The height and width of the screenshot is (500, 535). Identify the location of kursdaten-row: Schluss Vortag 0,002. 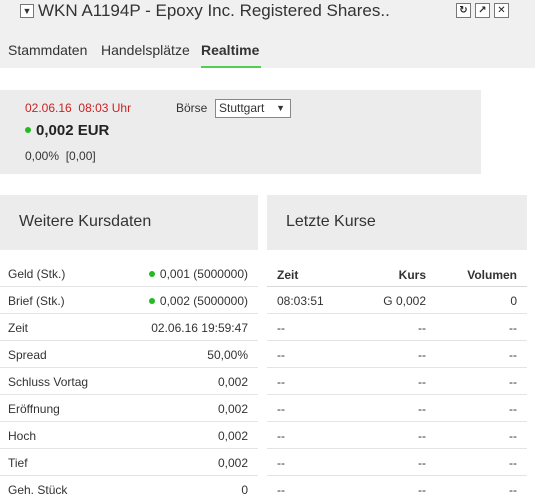
(129, 381).